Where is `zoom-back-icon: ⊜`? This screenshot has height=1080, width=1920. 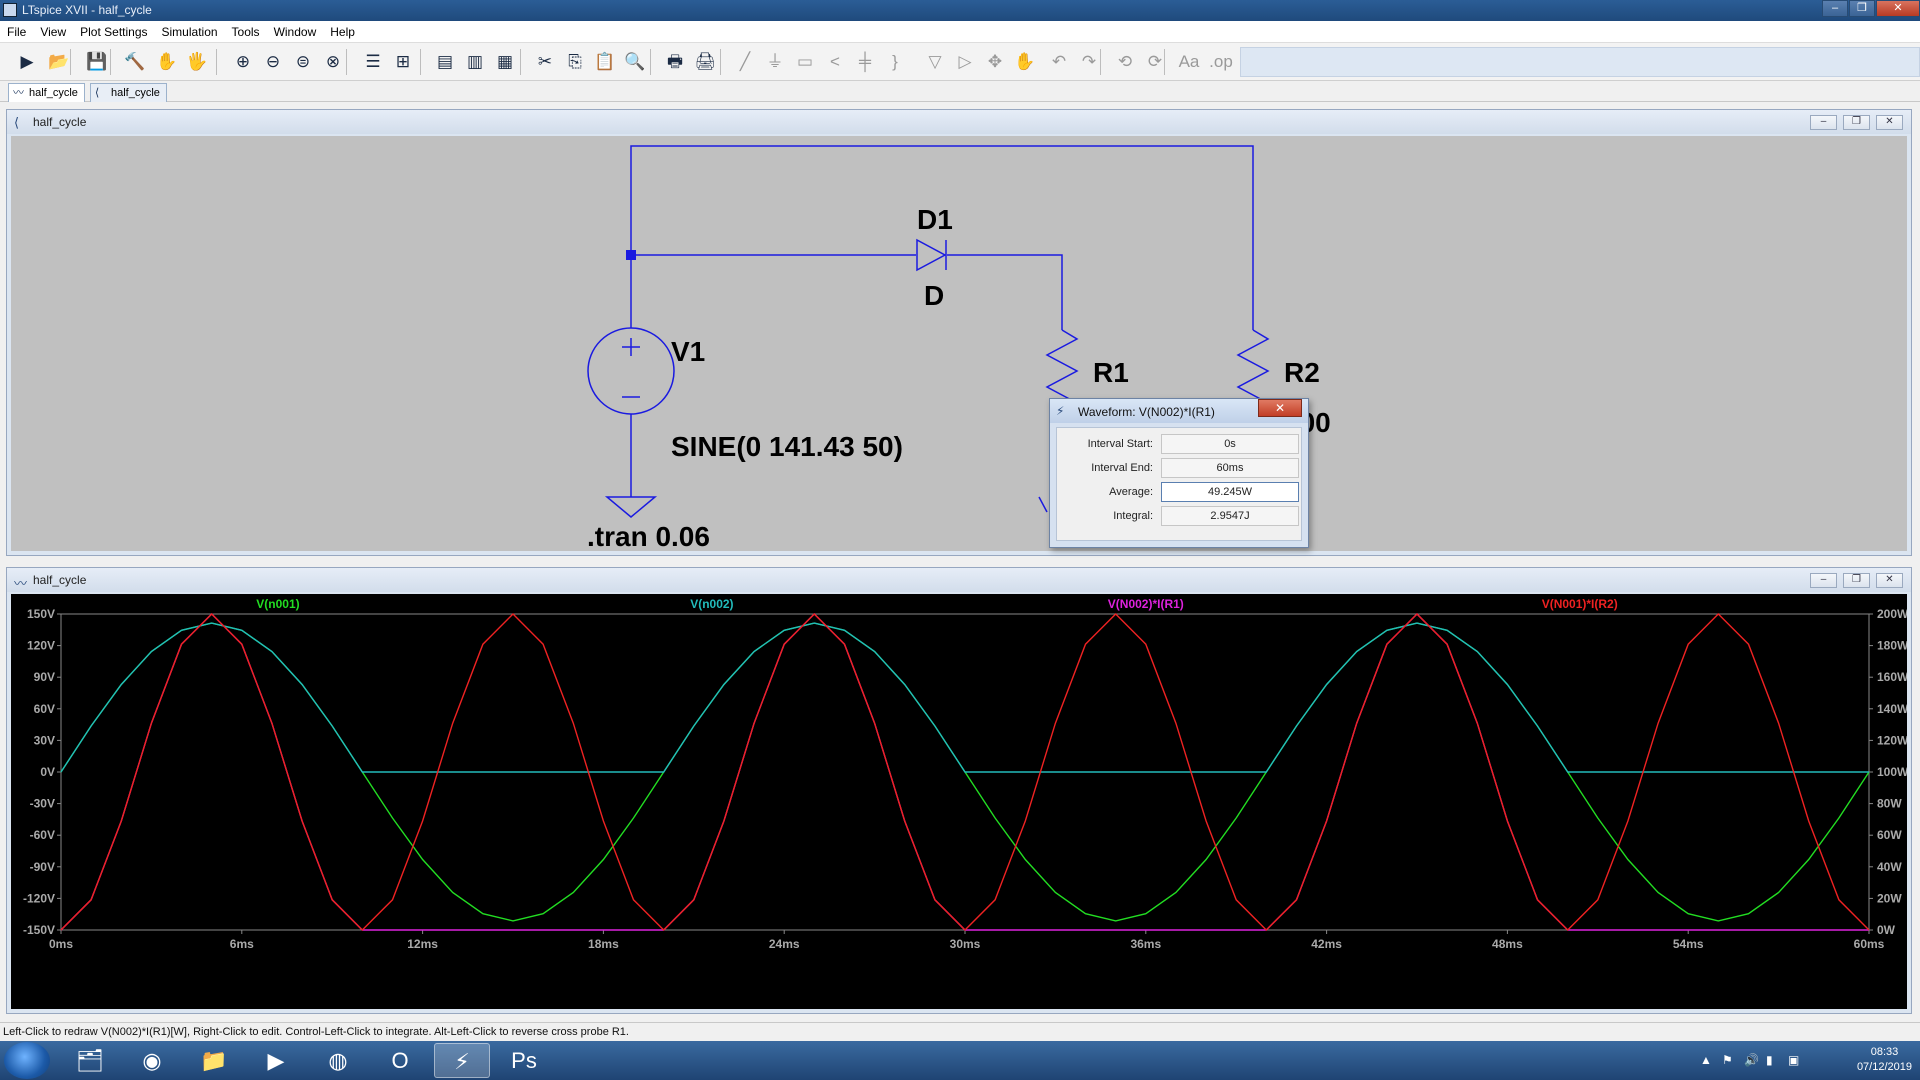
zoom-back-icon: ⊜ is located at coordinates (303, 62).